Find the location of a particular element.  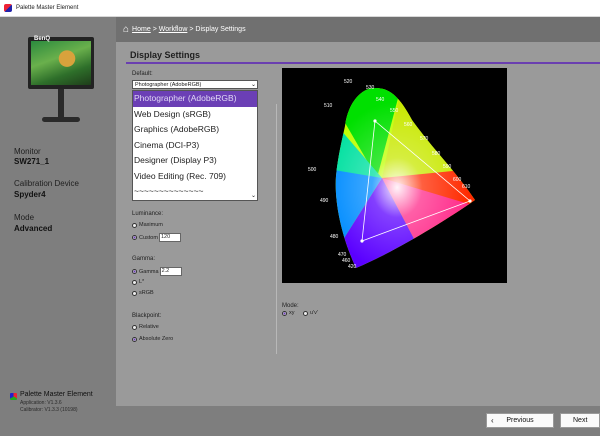

title-divider is located at coordinates (363, 63).